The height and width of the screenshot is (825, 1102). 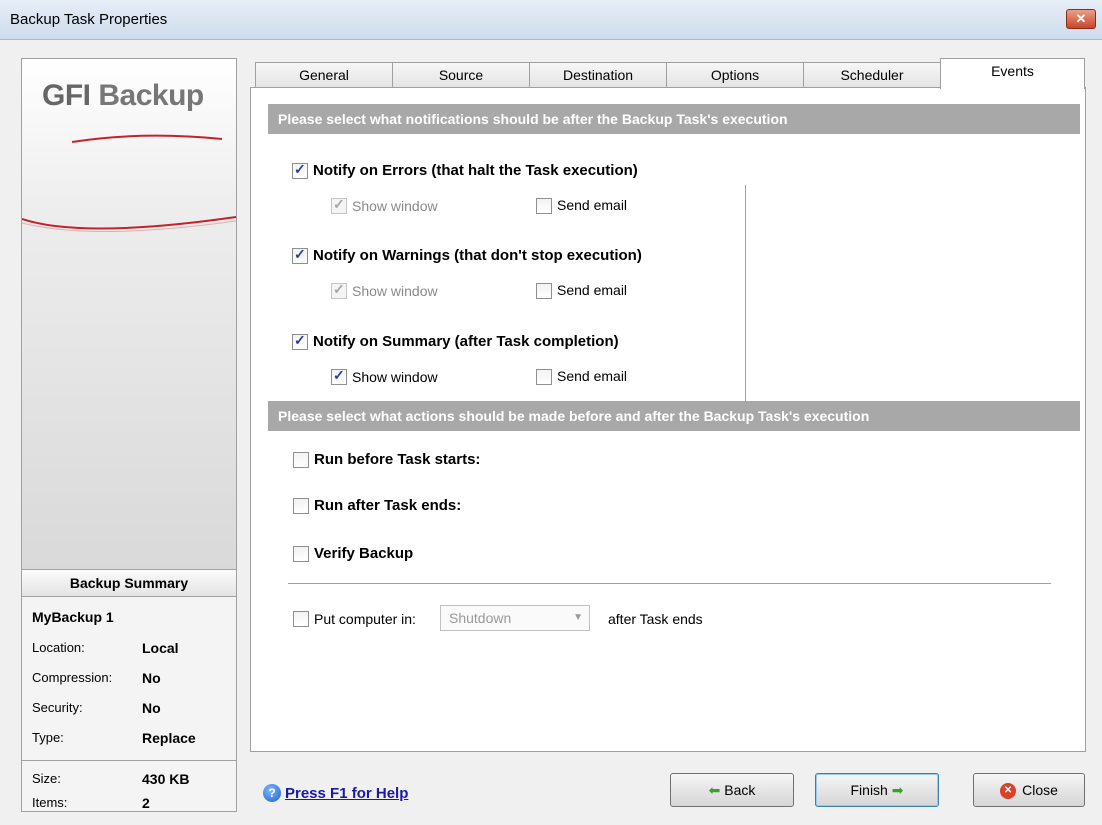 What do you see at coordinates (129, 583) in the screenshot?
I see `backup-summary-header: Backup Summary` at bounding box center [129, 583].